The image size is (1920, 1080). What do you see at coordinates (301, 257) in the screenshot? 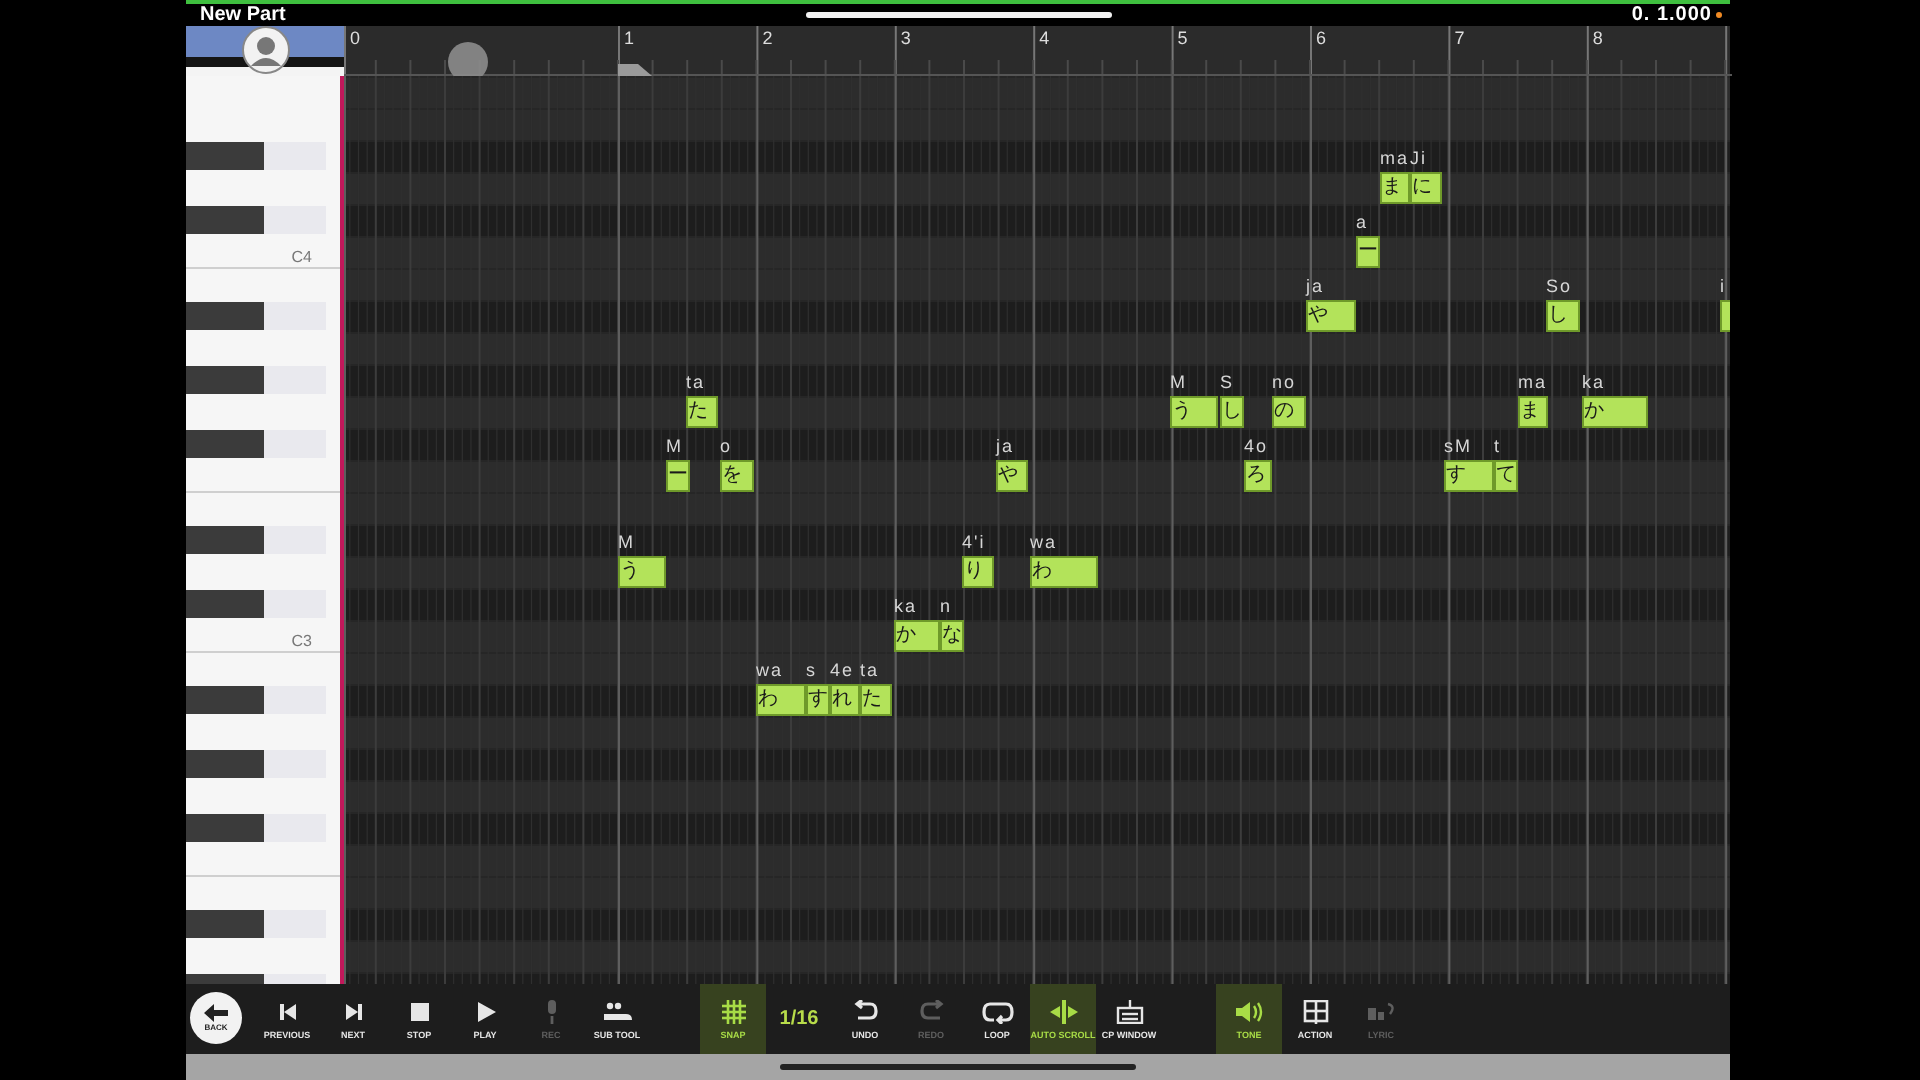
I see `key-label: C4` at bounding box center [301, 257].